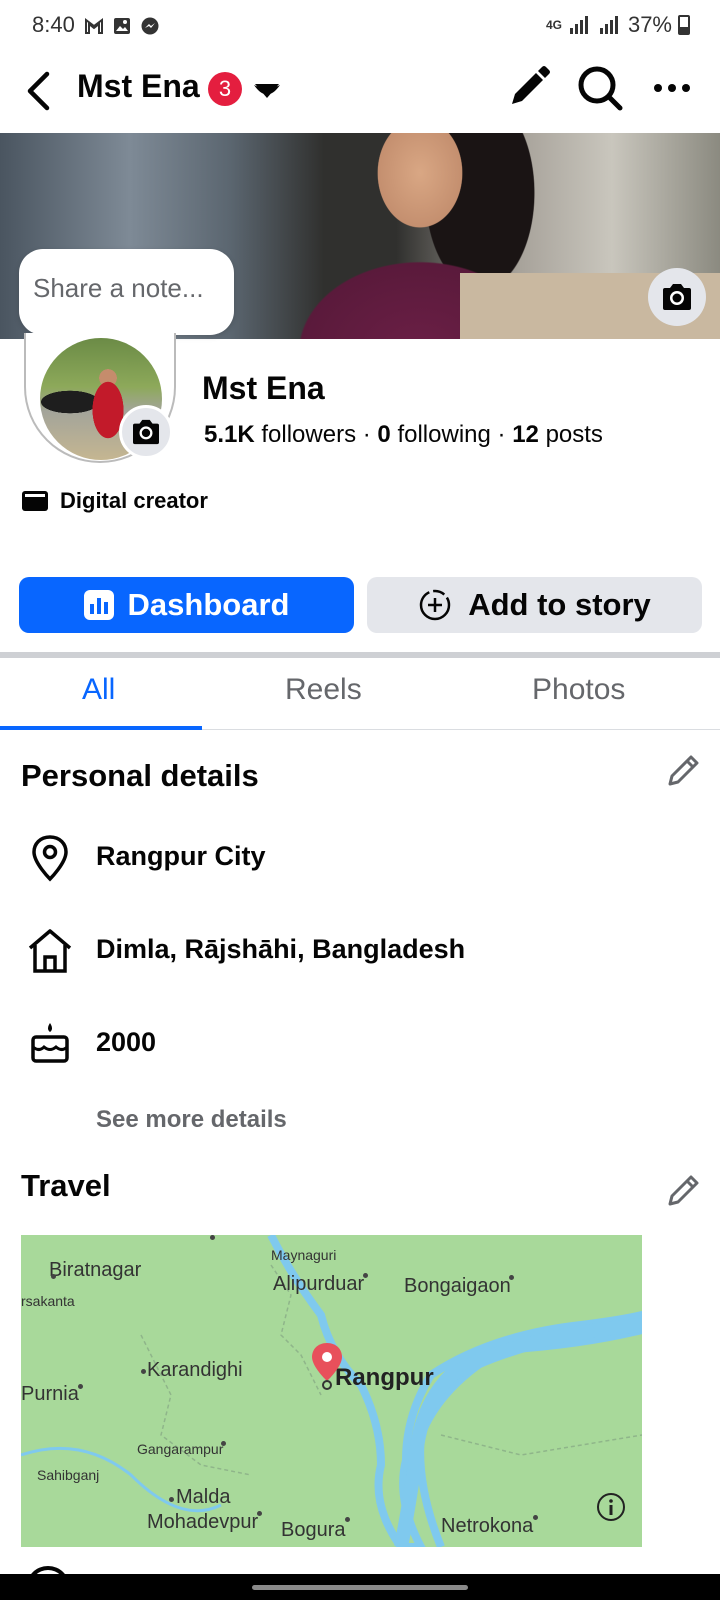 The image size is (720, 1600). Describe the element at coordinates (134, 500) in the screenshot. I see `category-label: Digital creator` at that location.